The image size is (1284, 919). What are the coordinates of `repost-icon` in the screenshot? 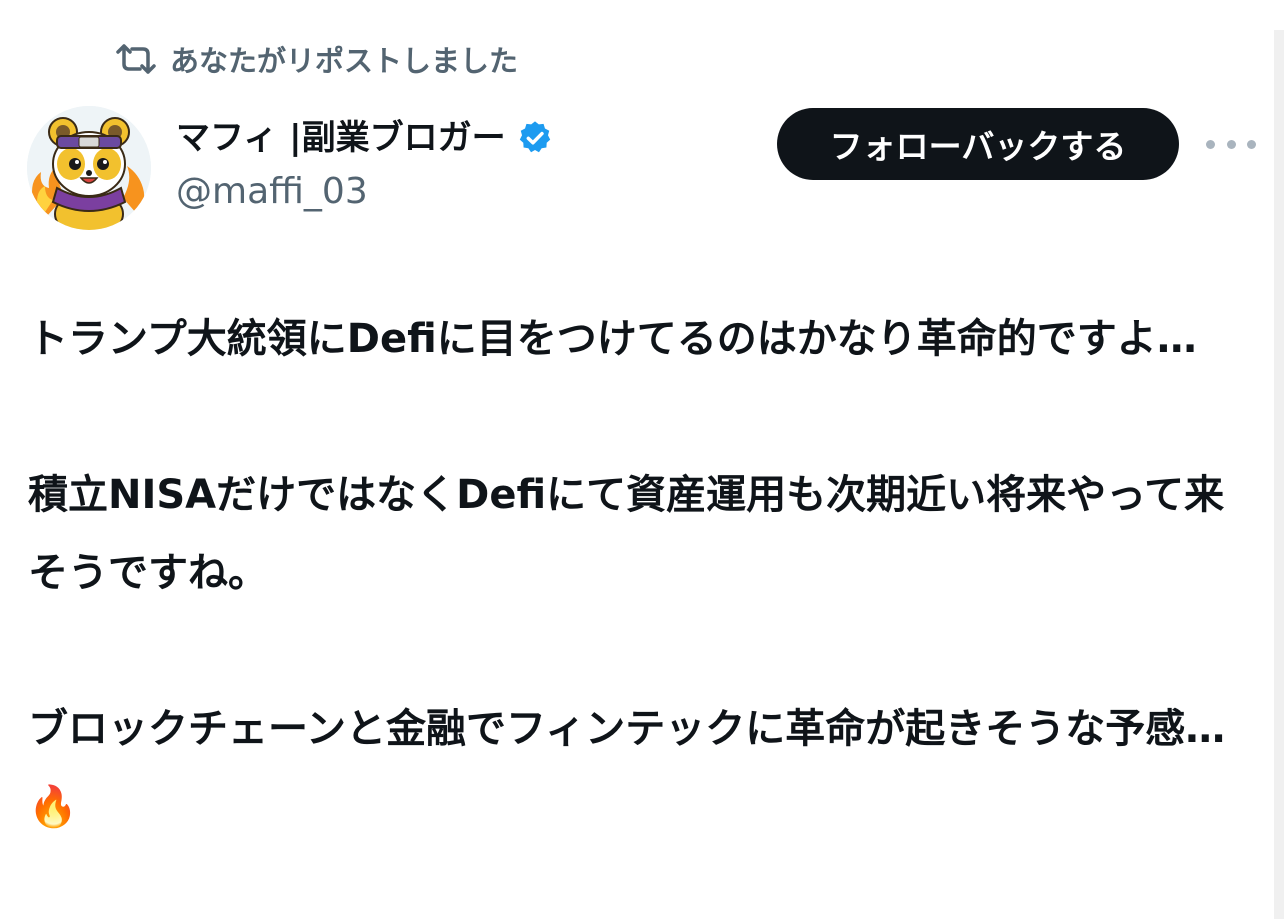 It's located at (136, 59).